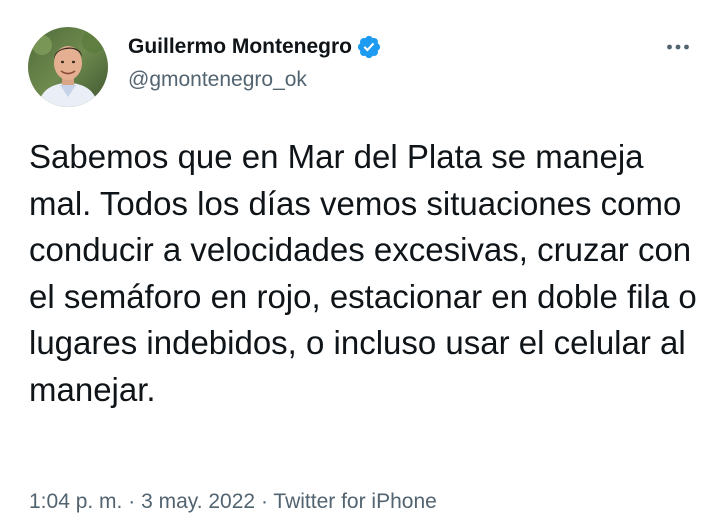 This screenshot has height=523, width=720. What do you see at coordinates (217, 80) in the screenshot?
I see `author-handle: @gmontenegro_ok` at bounding box center [217, 80].